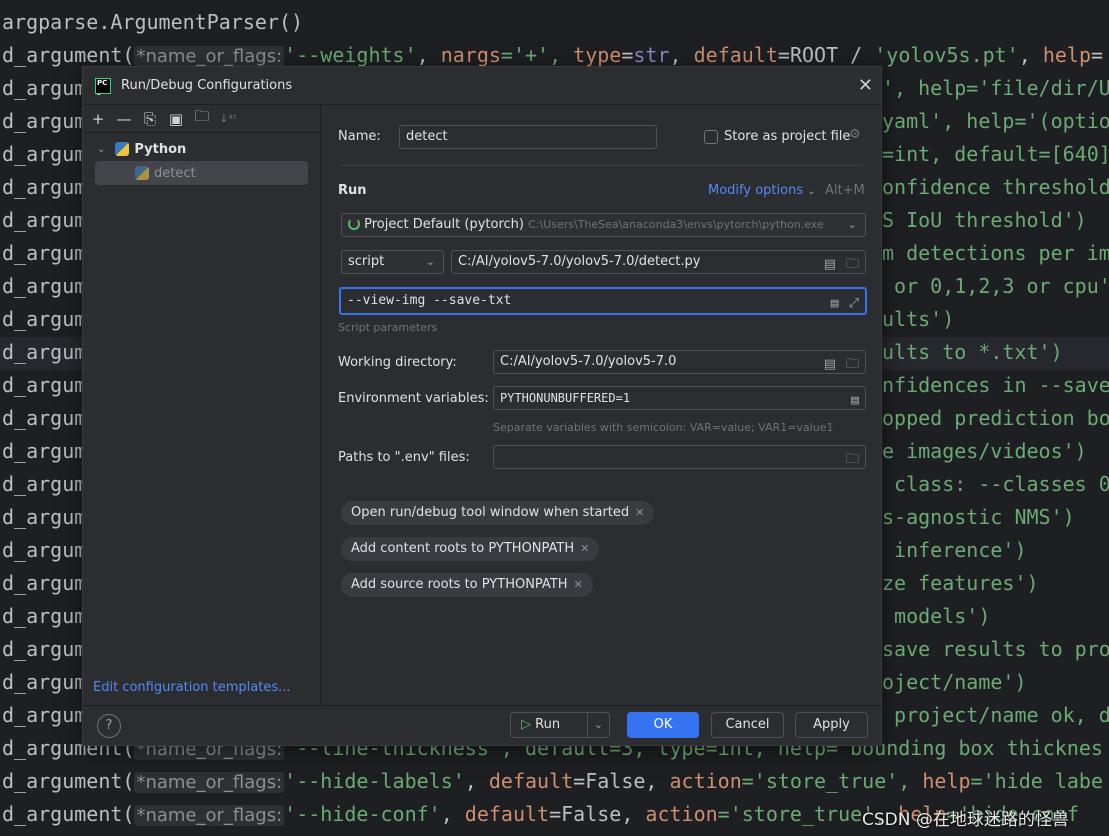 This screenshot has width=1109, height=836. Describe the element at coordinates (679, 362) in the screenshot. I see `workdir-input: C:/AI/yolov5-7.0/yolov5-7.0 ▤ 🗀` at that location.